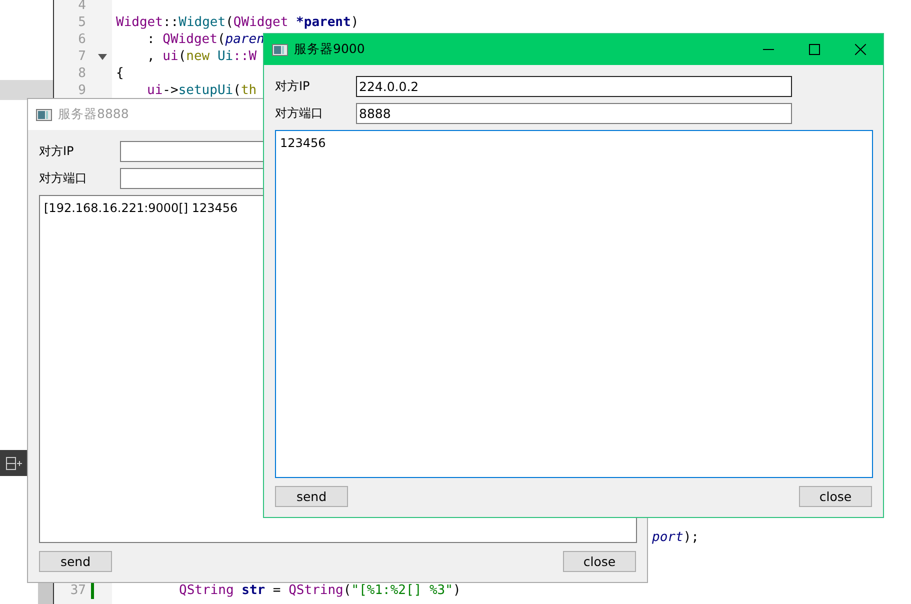 The height and width of the screenshot is (604, 911). What do you see at coordinates (77, 590) in the screenshot?
I see `line-number: 37` at bounding box center [77, 590].